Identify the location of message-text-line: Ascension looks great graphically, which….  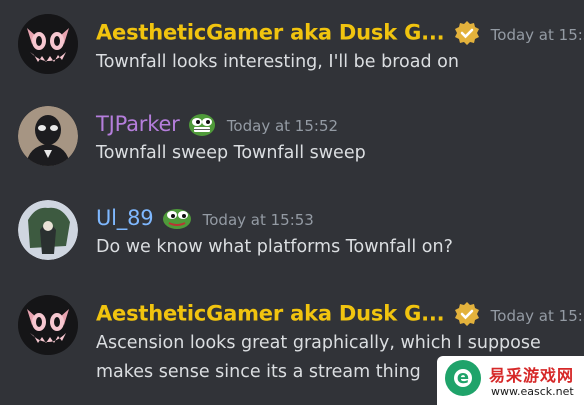
(318, 343).